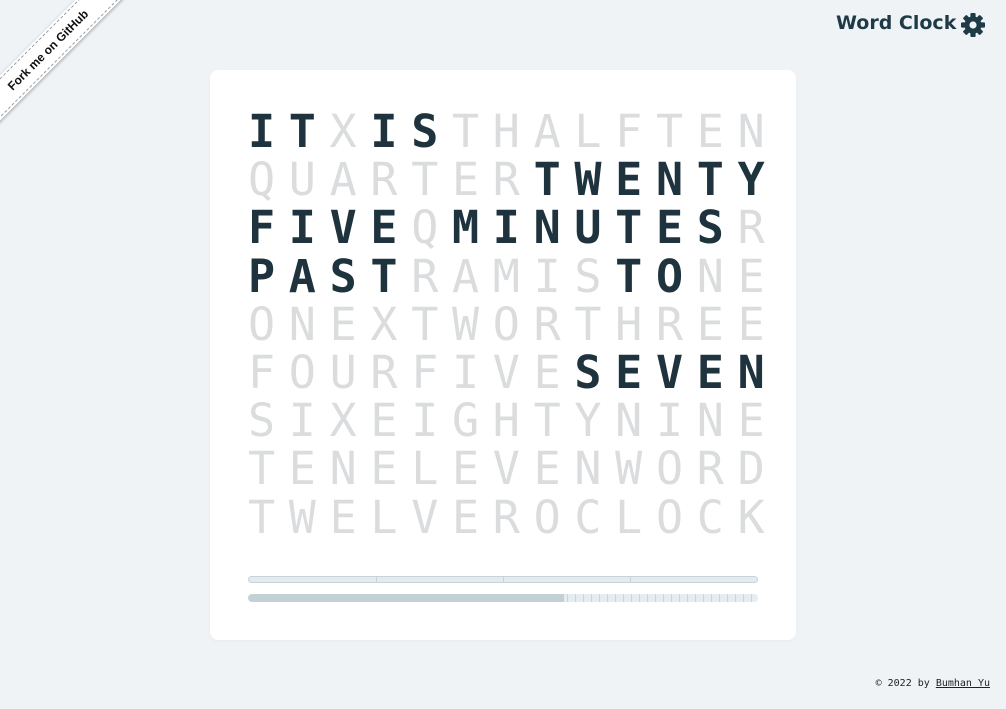  What do you see at coordinates (343, 131) in the screenshot?
I see `letter-cell: X` at bounding box center [343, 131].